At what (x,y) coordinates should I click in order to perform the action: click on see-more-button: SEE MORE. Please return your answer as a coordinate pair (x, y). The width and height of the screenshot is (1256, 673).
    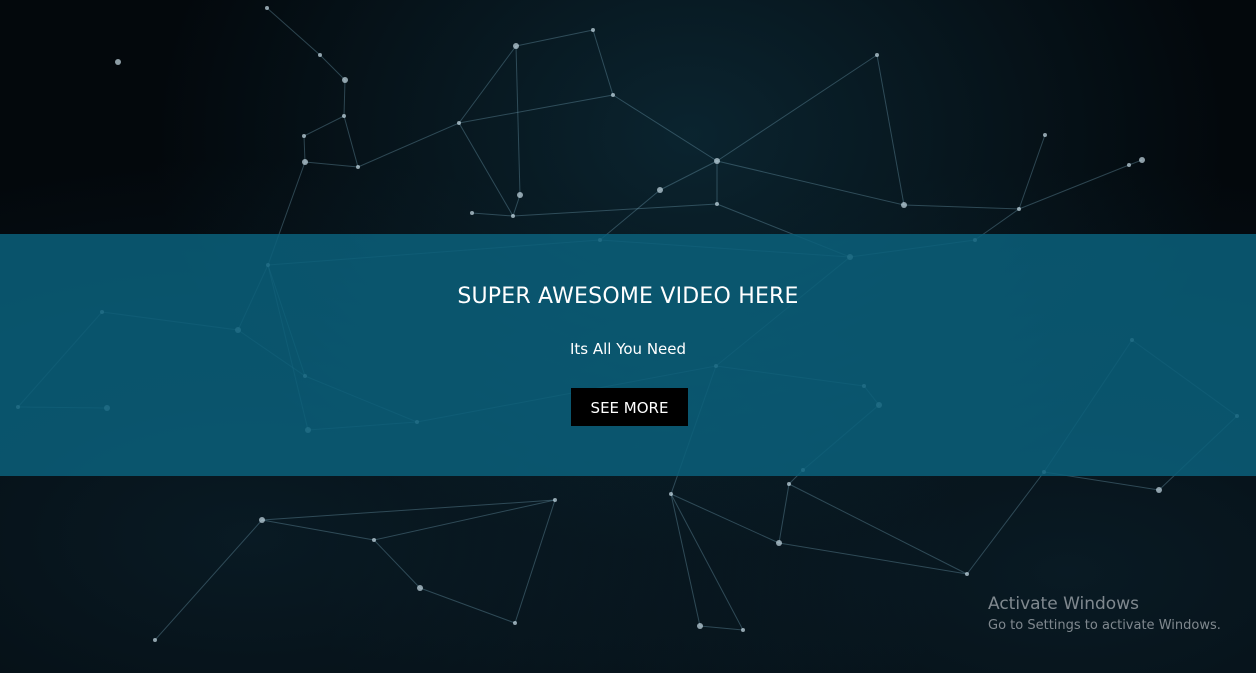
    Looking at the image, I should click on (629, 407).